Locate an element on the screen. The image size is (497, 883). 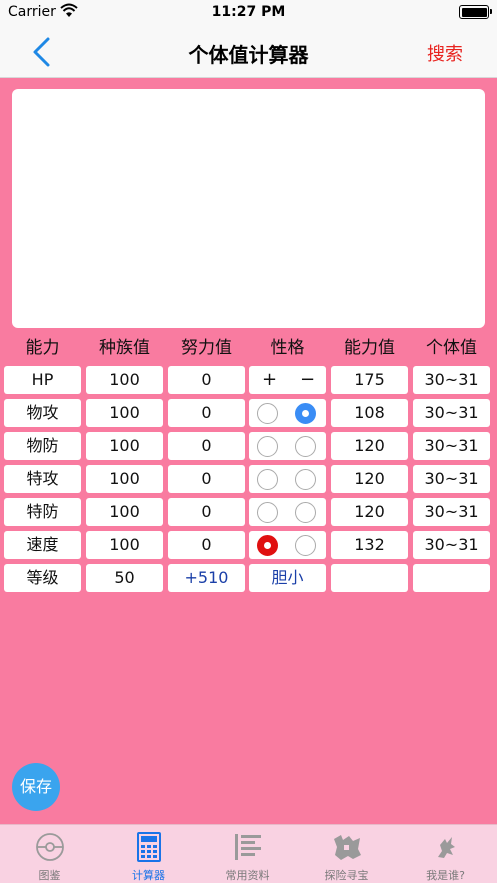
clock: 11:27 PM is located at coordinates (248, 12).